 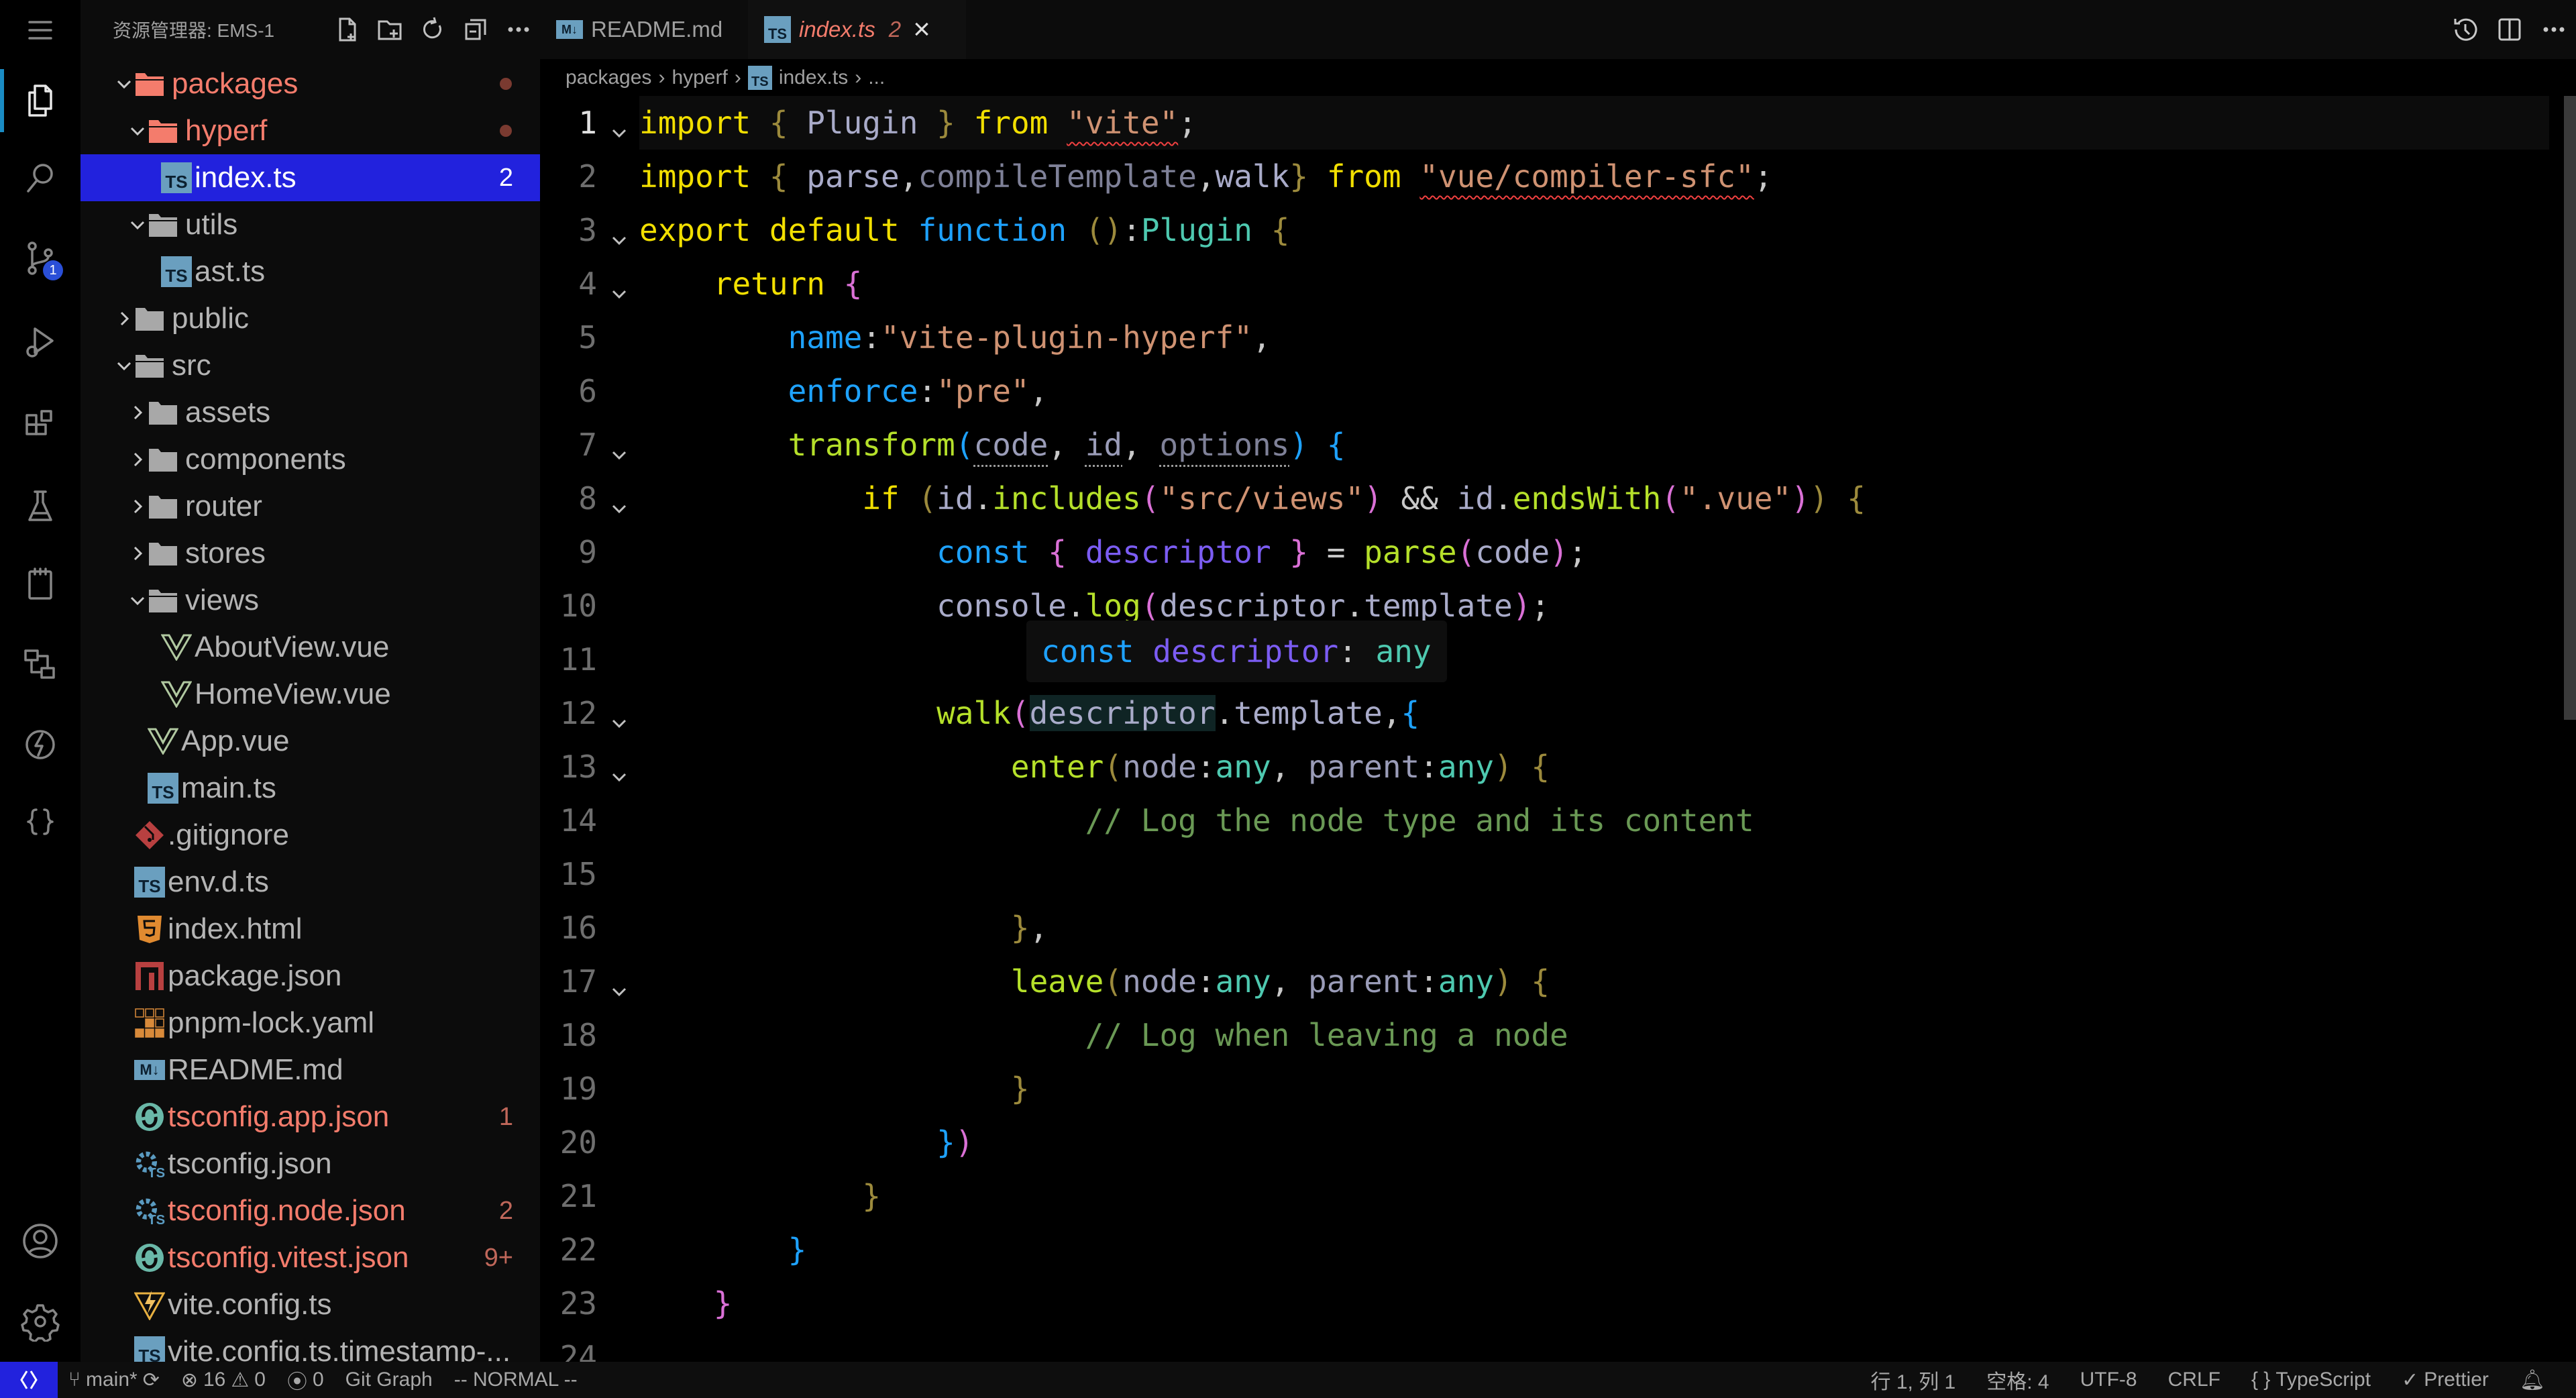 I want to click on tree-folder: stores, so click(x=310, y=553).